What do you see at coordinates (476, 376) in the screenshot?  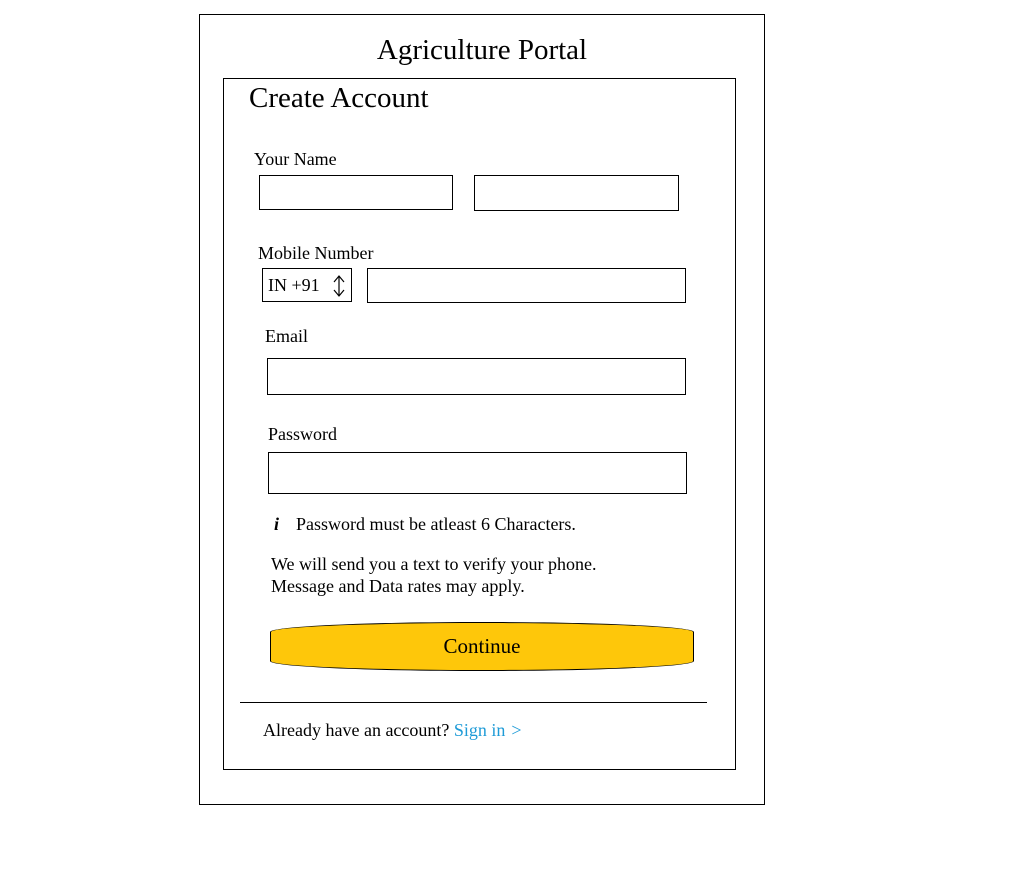 I see `email-input` at bounding box center [476, 376].